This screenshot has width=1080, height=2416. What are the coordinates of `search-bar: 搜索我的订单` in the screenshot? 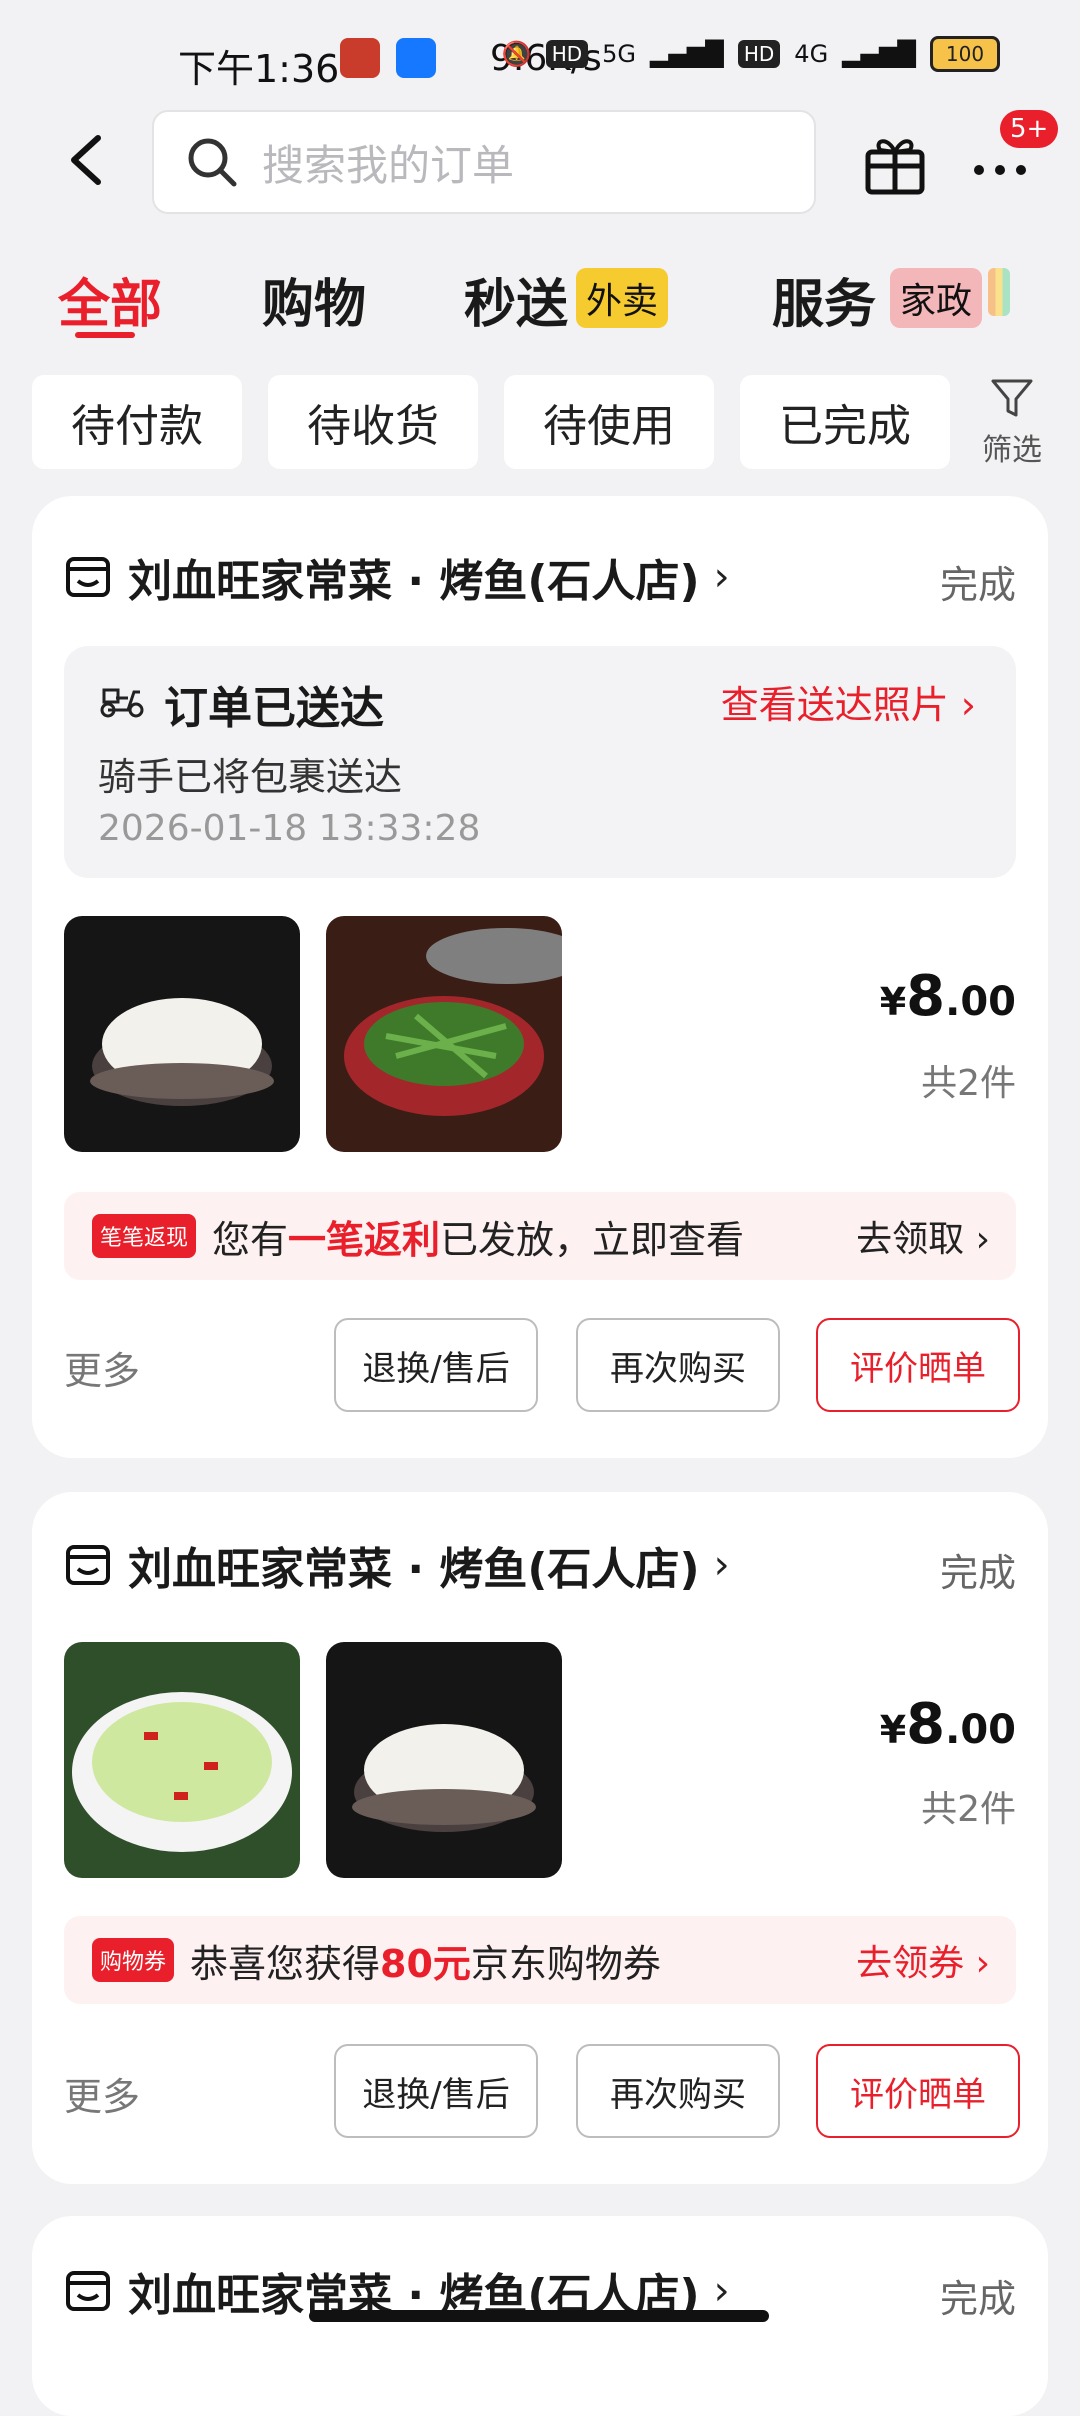 It's located at (484, 162).